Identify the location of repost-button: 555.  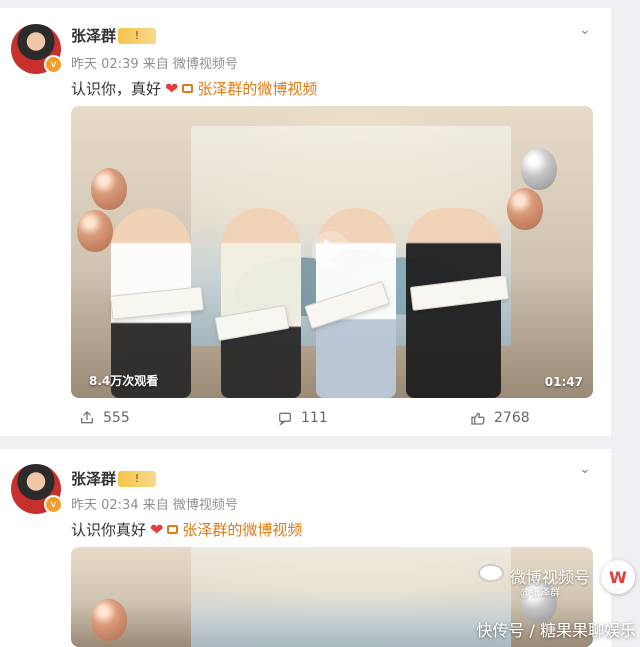
(104, 418).